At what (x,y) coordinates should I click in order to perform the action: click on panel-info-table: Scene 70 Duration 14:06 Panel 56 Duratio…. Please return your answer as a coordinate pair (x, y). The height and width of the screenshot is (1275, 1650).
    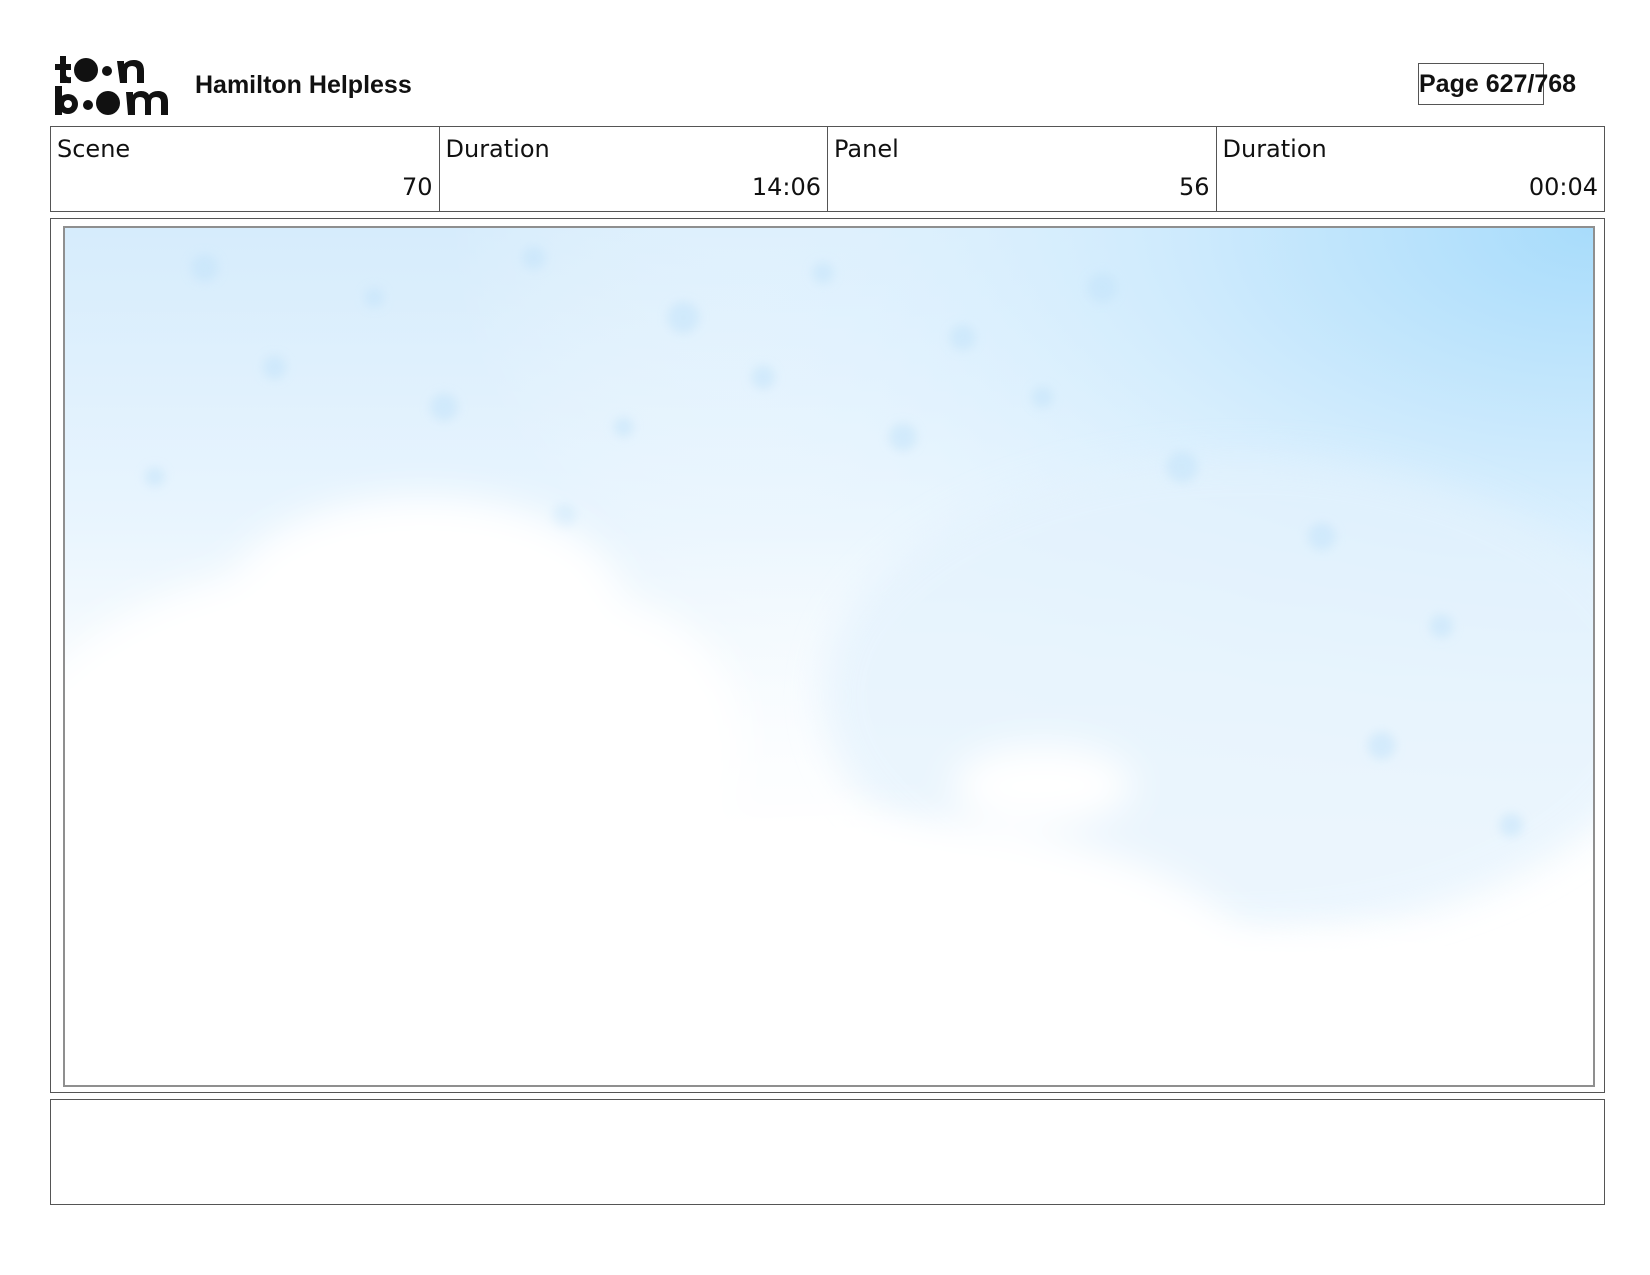
    Looking at the image, I should click on (827, 169).